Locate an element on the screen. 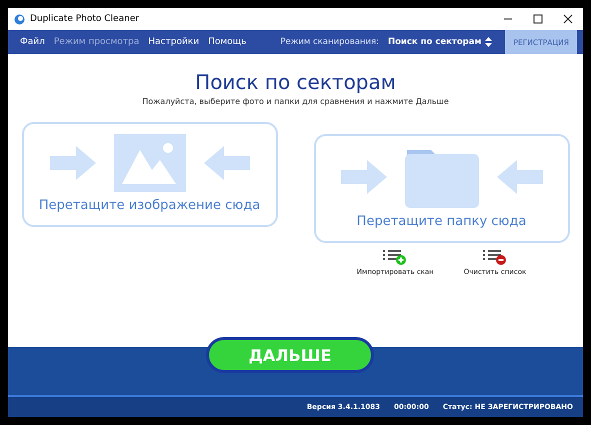 Image resolution: width=591 pixels, height=425 pixels. drop-zone-label: Перетащите папку сюда is located at coordinates (441, 221).